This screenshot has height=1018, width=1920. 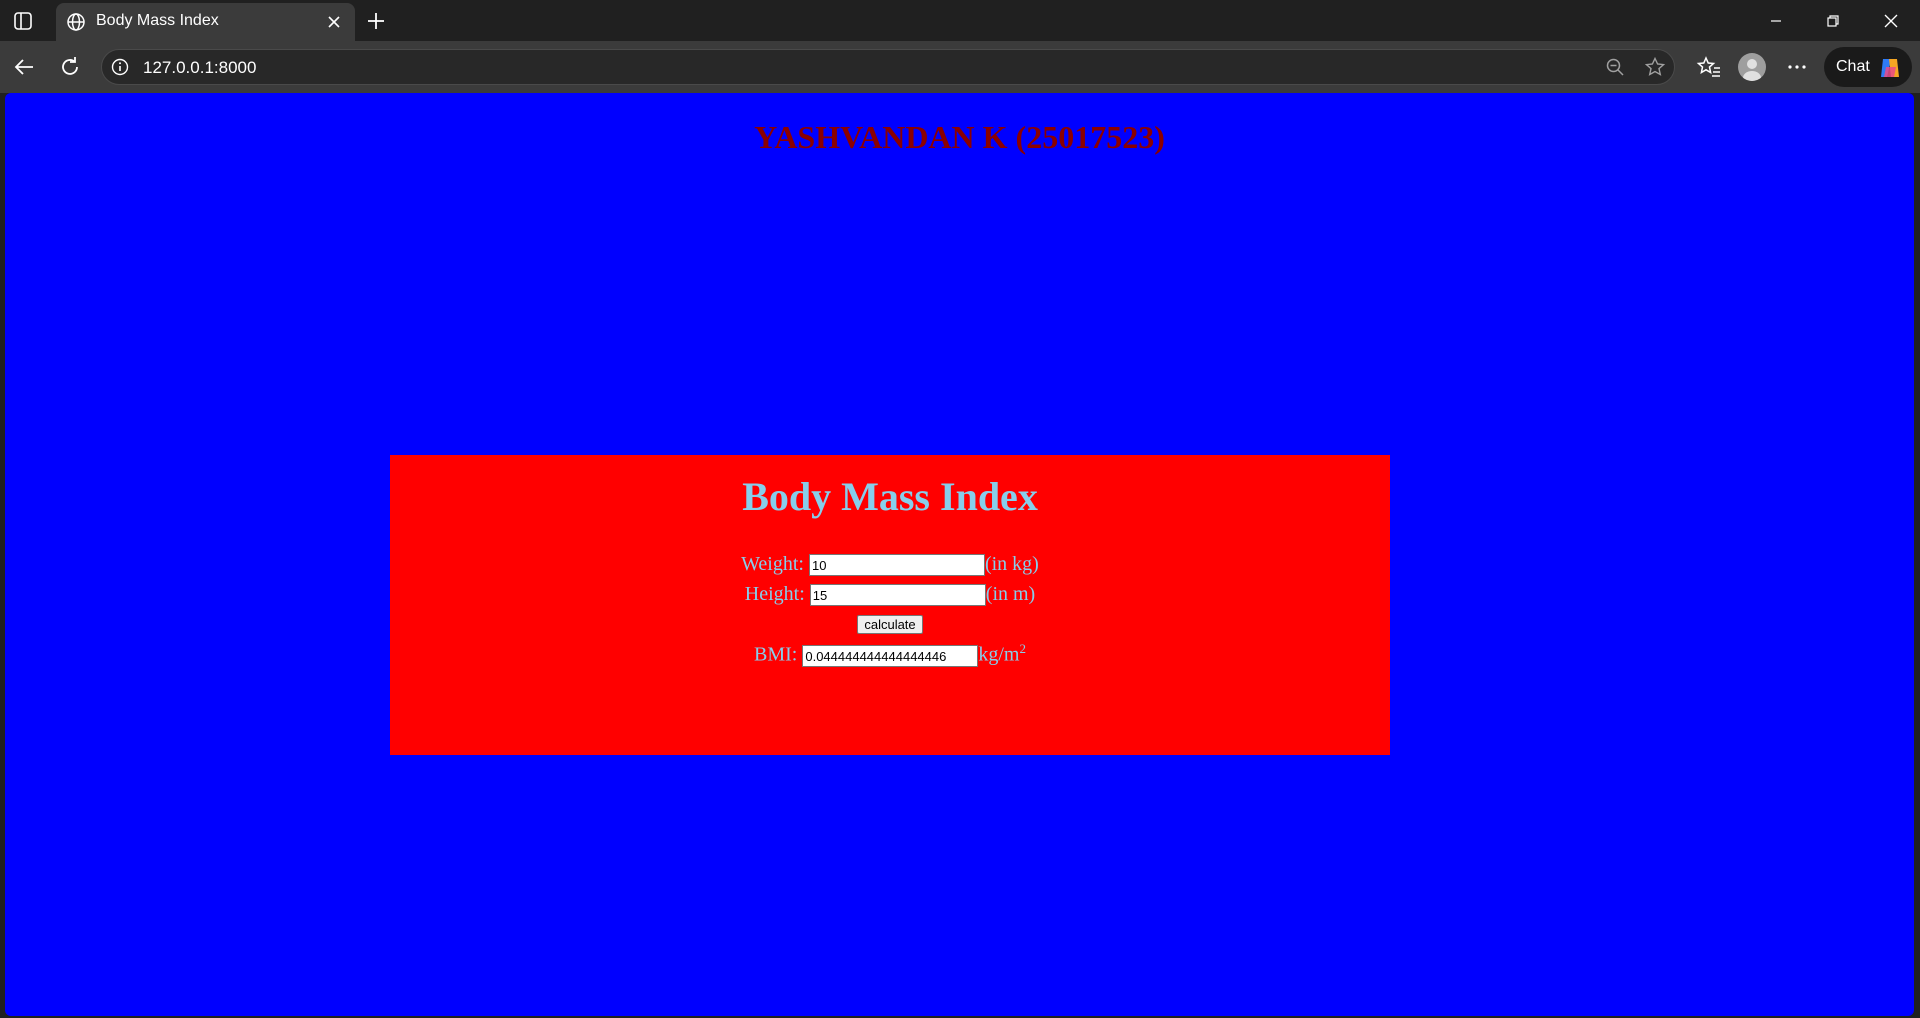 I want to click on chat-button: Chat, so click(x=1868, y=67).